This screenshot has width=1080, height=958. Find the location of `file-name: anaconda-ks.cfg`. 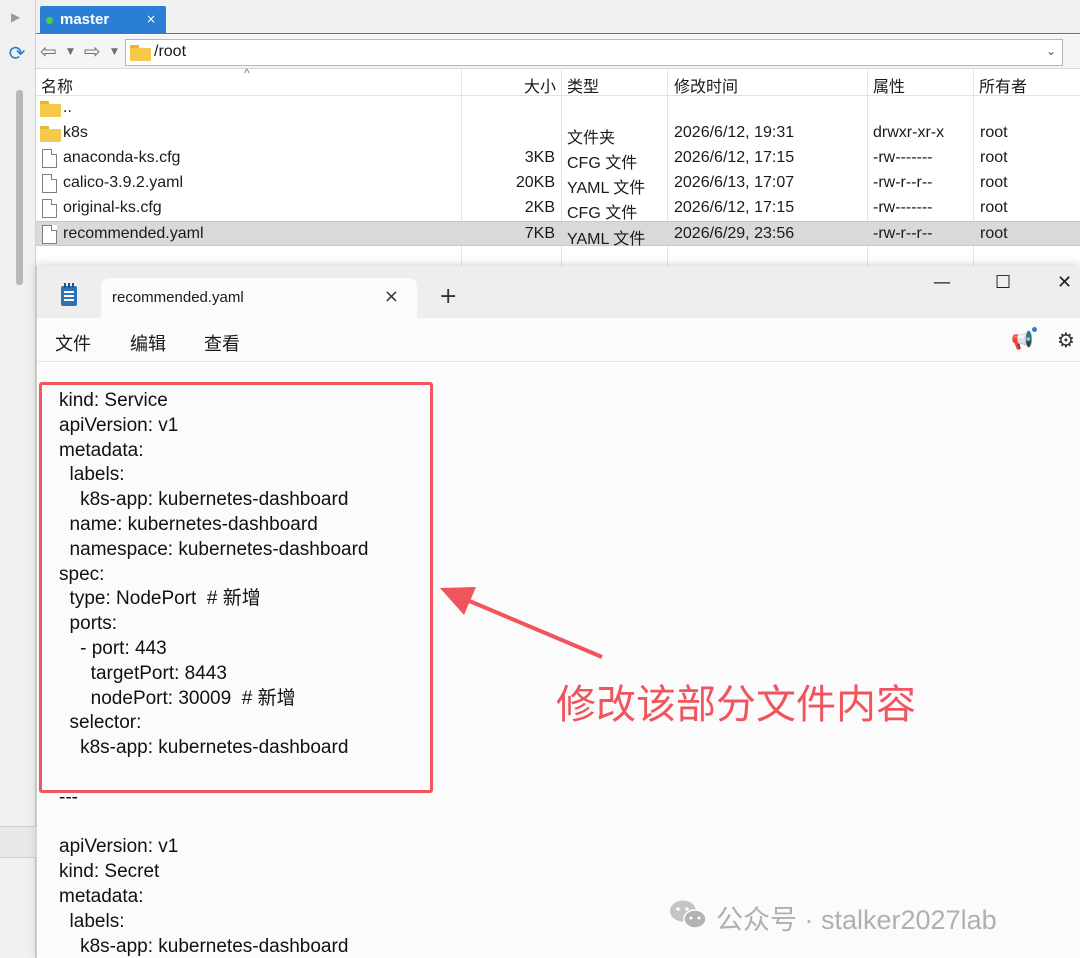

file-name: anaconda-ks.cfg is located at coordinates (122, 157).